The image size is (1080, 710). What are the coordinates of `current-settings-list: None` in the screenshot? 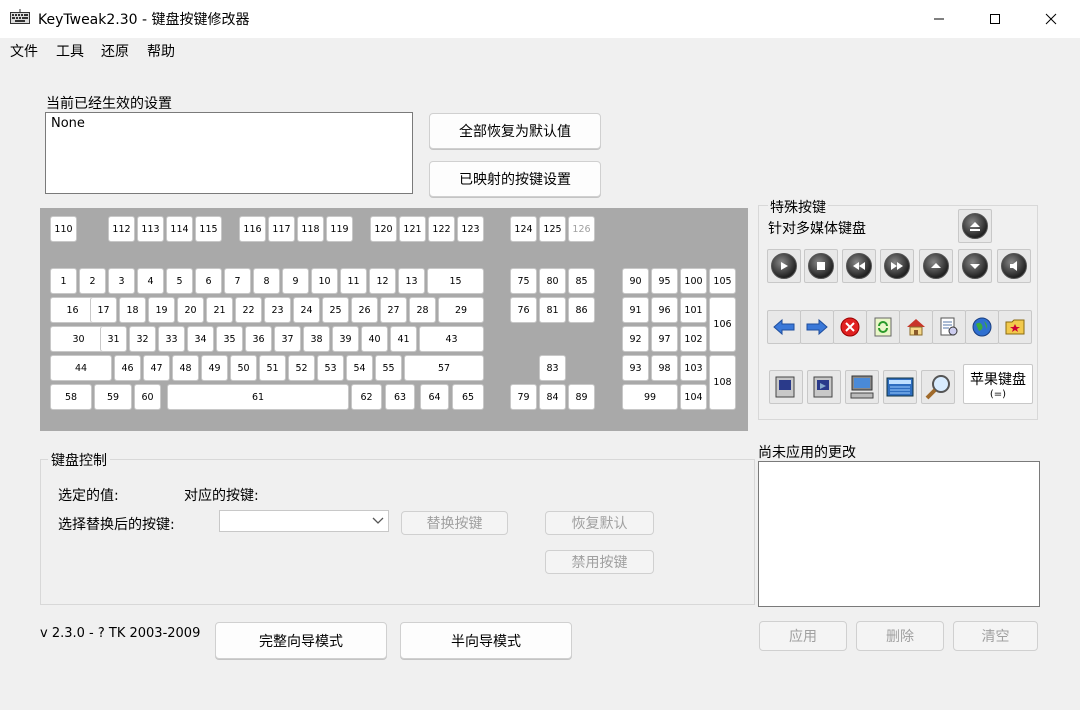 It's located at (229, 153).